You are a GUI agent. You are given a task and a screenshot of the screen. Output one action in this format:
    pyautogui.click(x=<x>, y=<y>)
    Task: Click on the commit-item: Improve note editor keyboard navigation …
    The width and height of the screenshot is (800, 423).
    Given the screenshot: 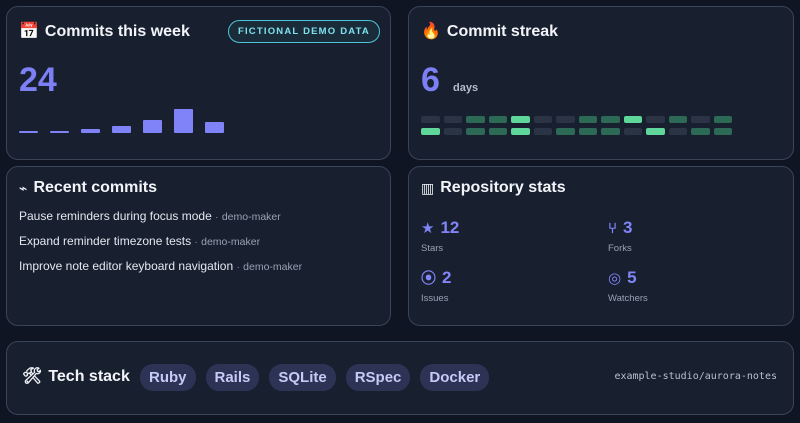 What is the action you would take?
    pyautogui.click(x=160, y=266)
    